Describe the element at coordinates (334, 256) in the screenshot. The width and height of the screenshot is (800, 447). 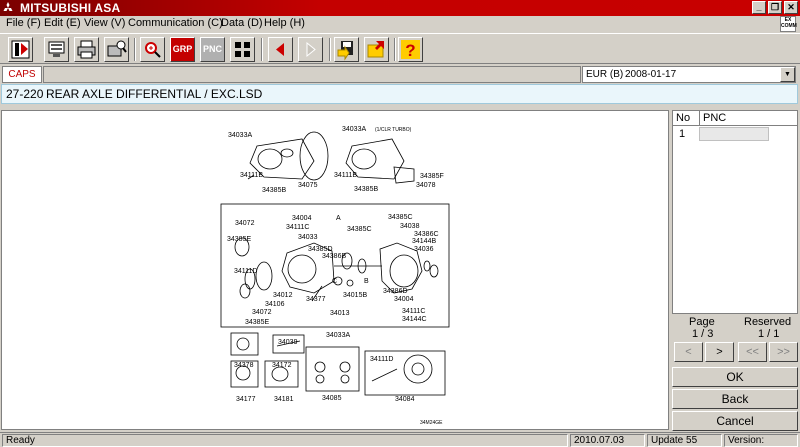
I see `label-34386b: 34386B` at that location.